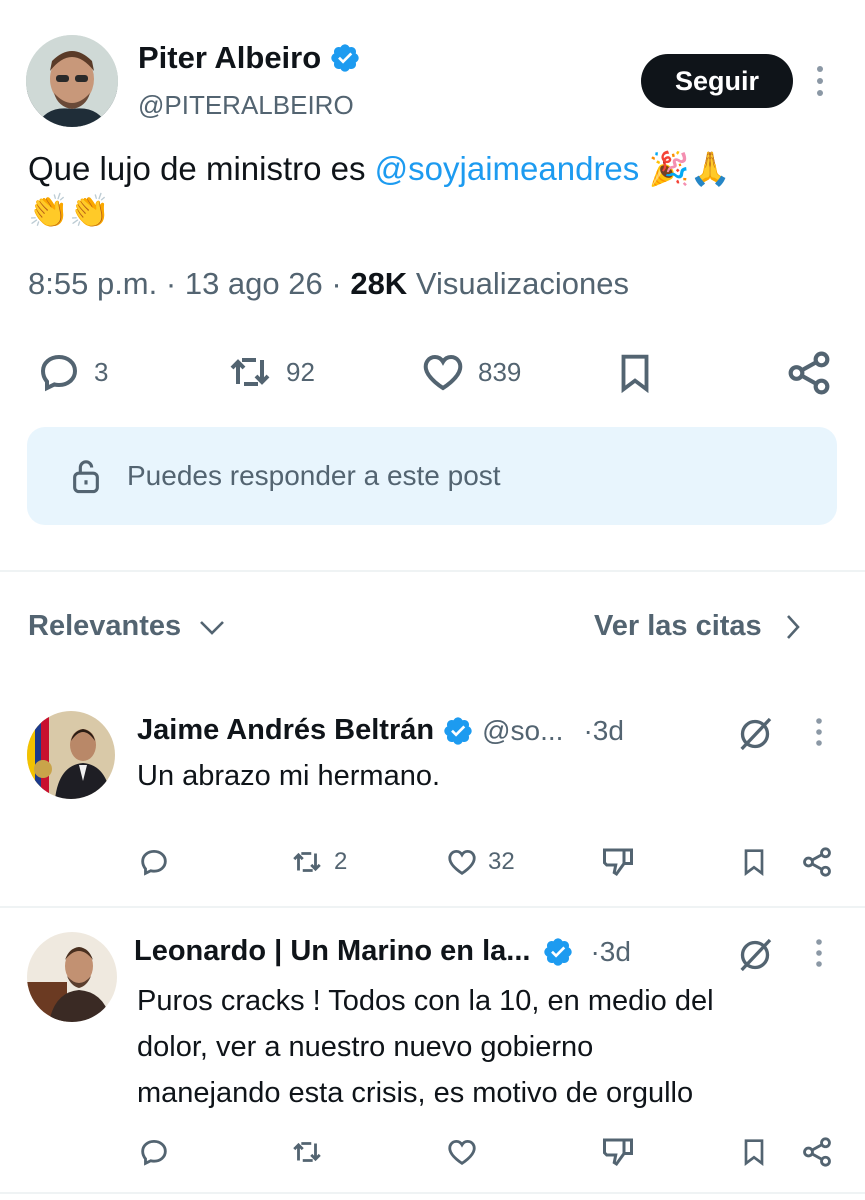 This screenshot has width=865, height=1200. What do you see at coordinates (92, 283) in the screenshot?
I see `post-time: 8:55 p.m.` at bounding box center [92, 283].